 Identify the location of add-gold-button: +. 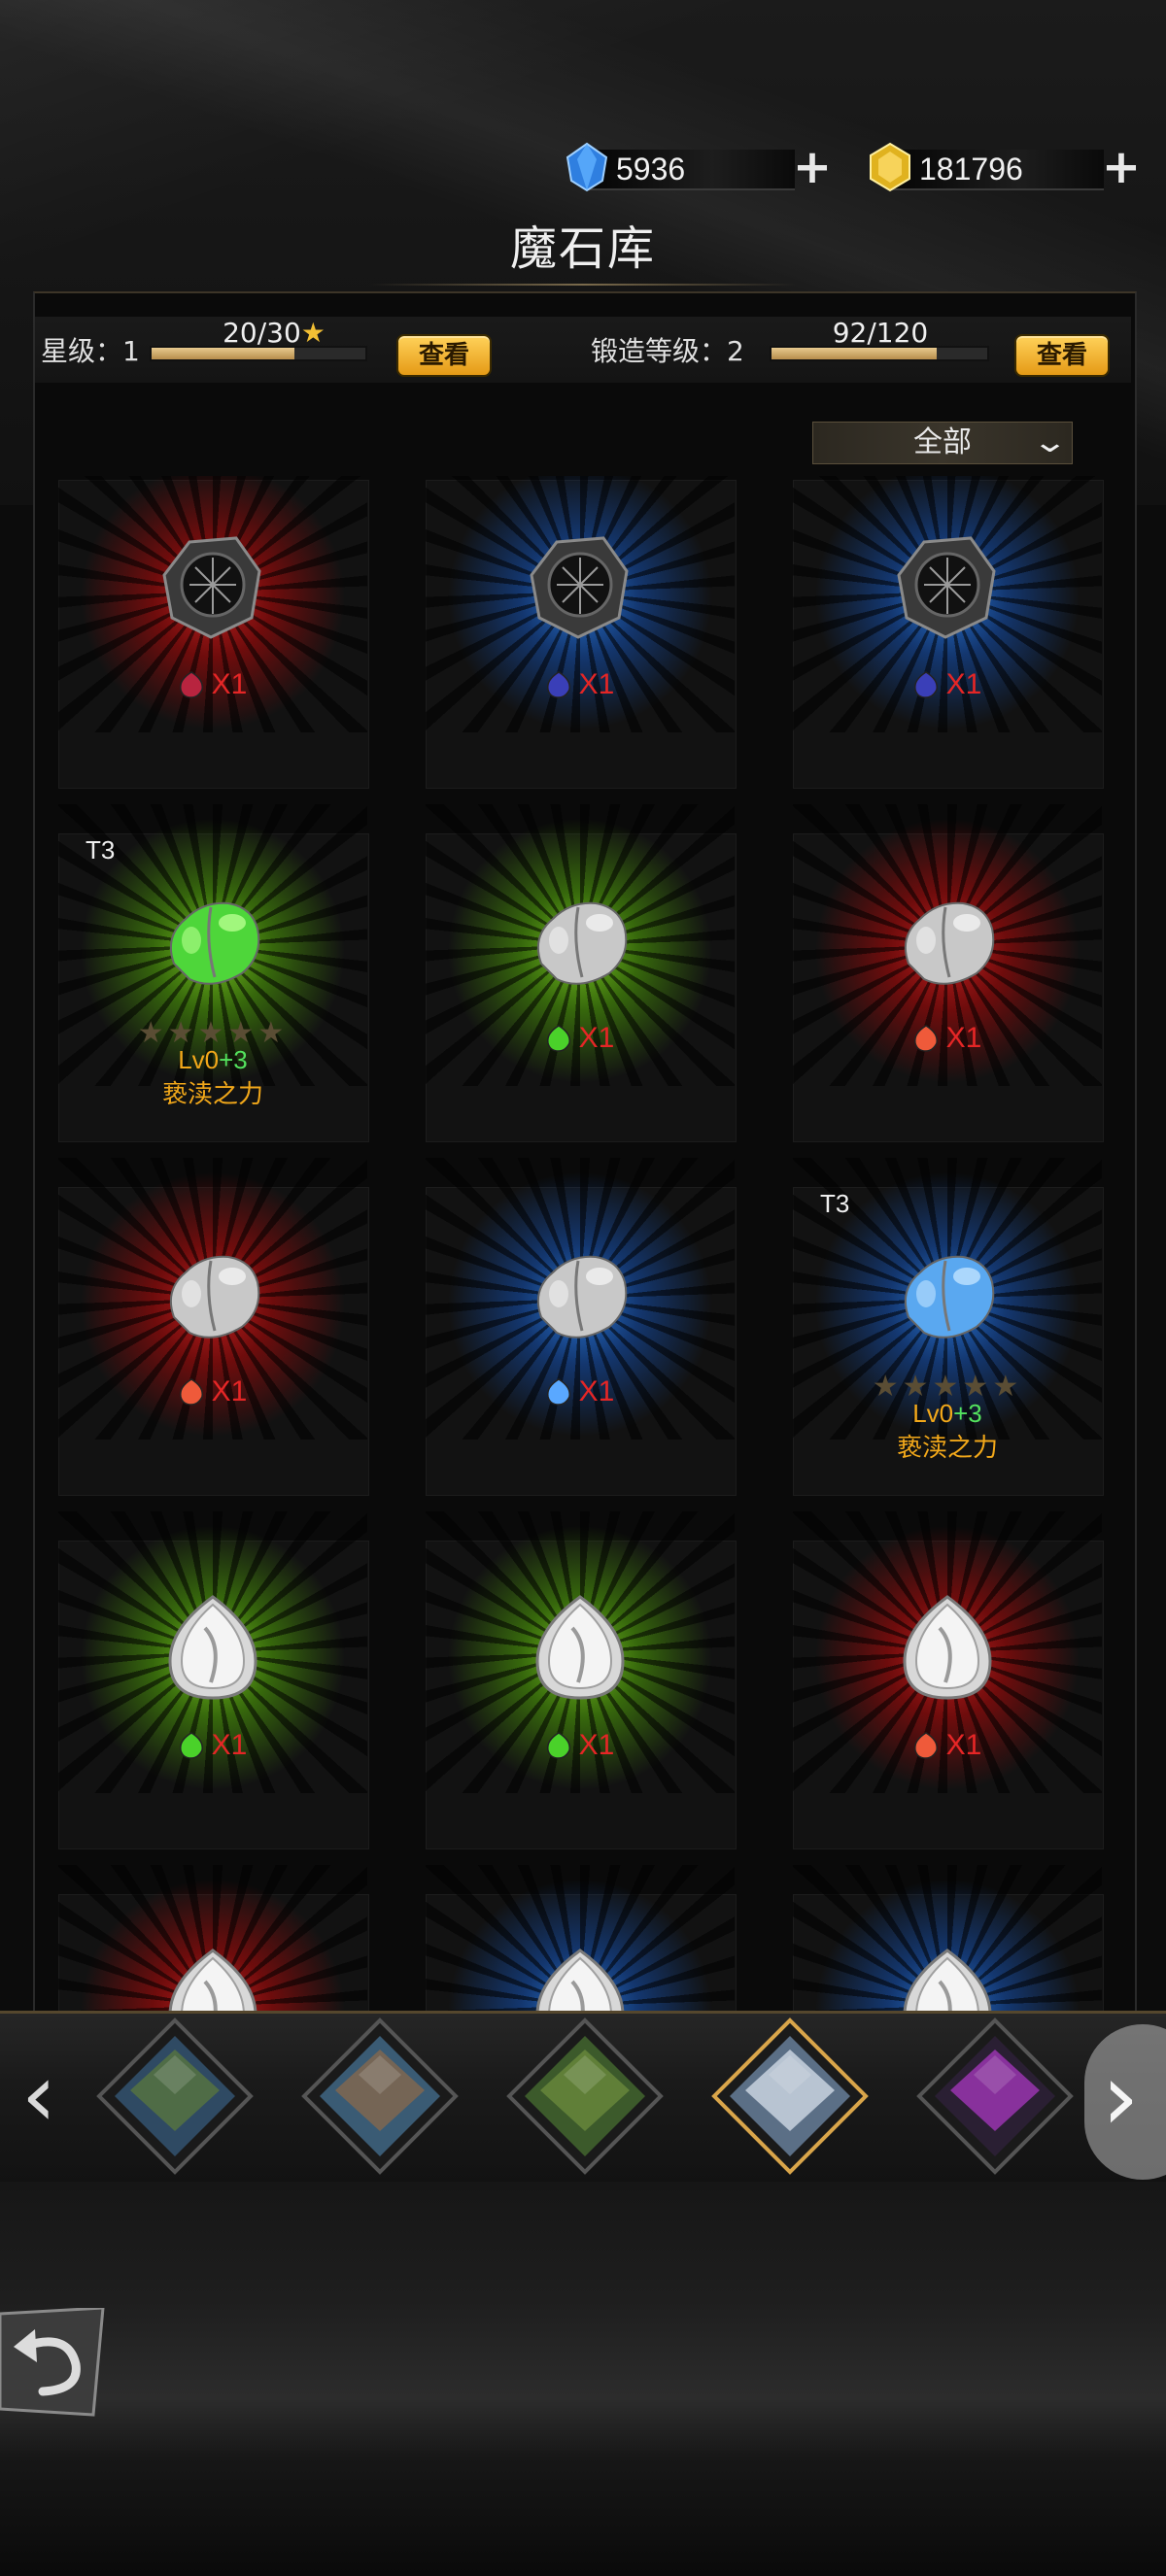
(1121, 167).